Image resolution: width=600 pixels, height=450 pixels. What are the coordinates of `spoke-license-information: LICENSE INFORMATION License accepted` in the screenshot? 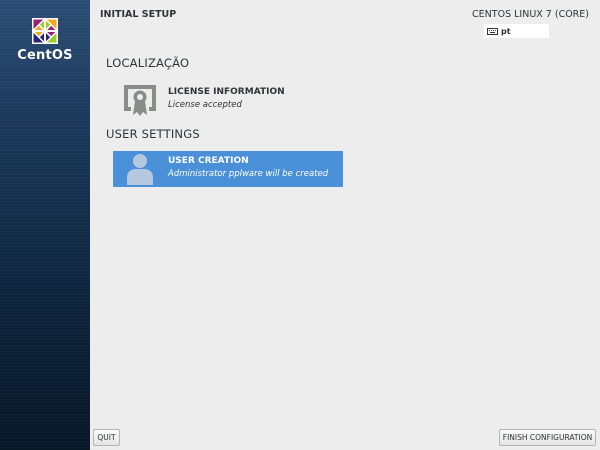 It's located at (228, 100).